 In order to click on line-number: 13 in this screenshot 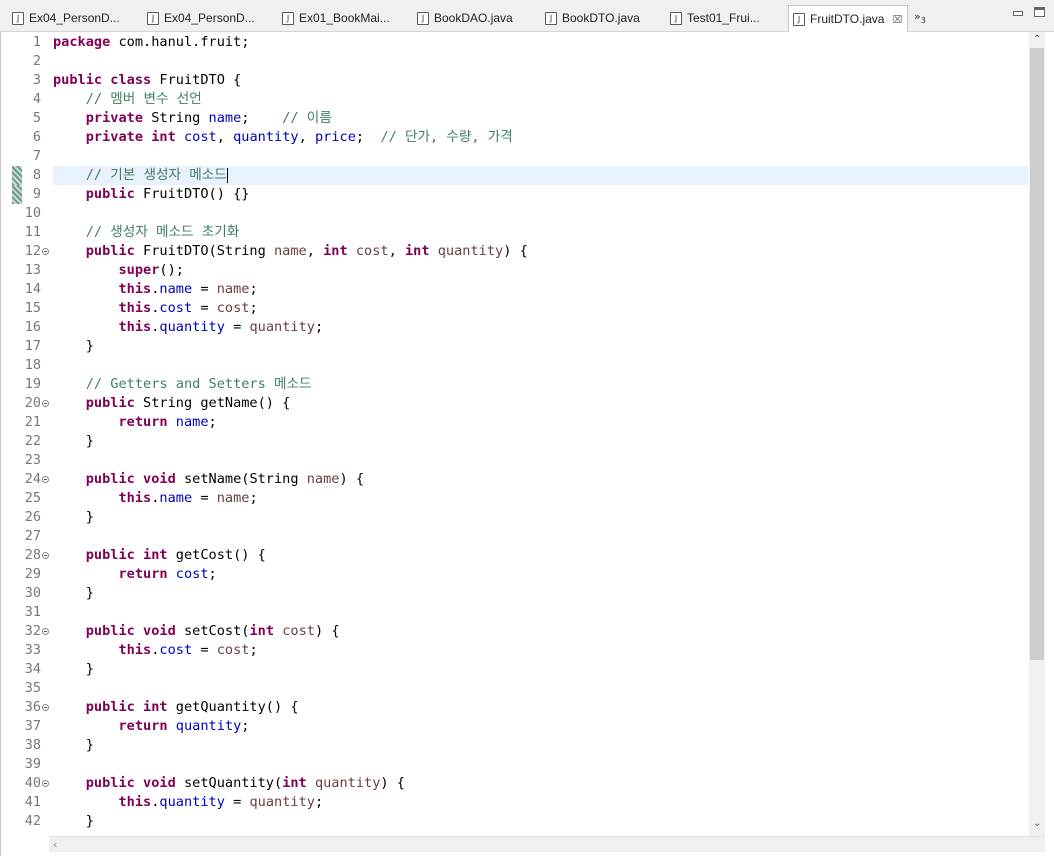, I will do `click(32, 270)`.